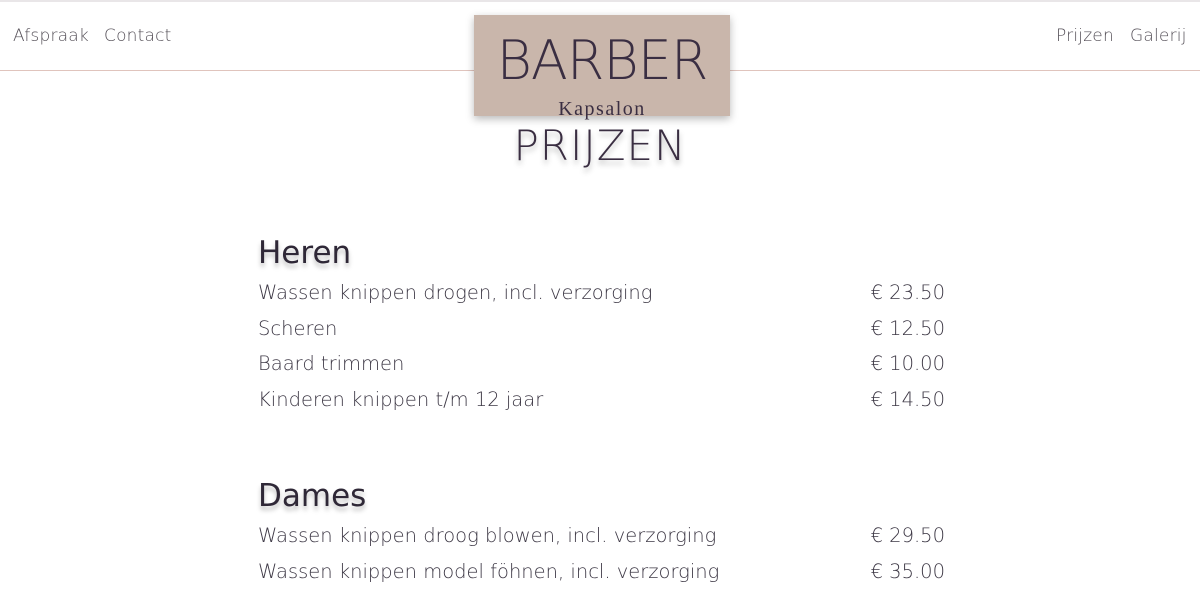 Image resolution: width=1200 pixels, height=595 pixels. I want to click on section-title: Heren, so click(601, 253).